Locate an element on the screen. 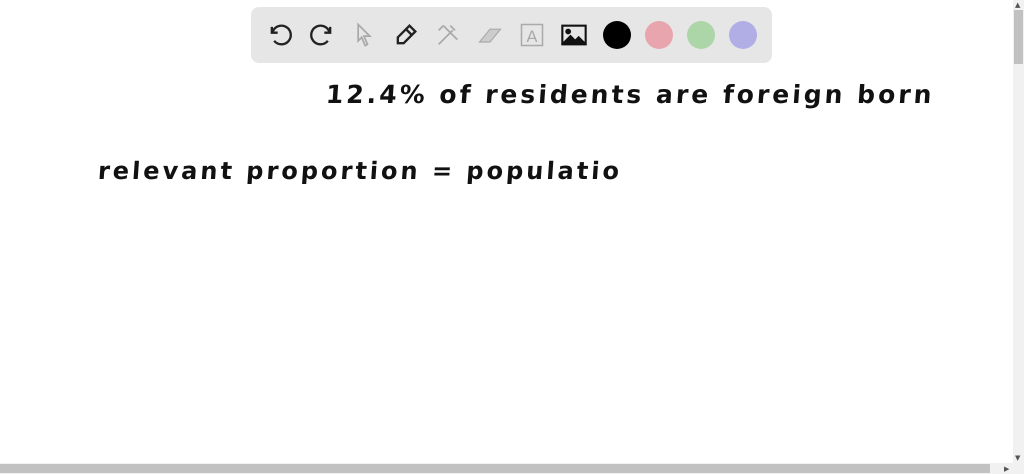 The height and width of the screenshot is (474, 1024). color-purple is located at coordinates (743, 35).